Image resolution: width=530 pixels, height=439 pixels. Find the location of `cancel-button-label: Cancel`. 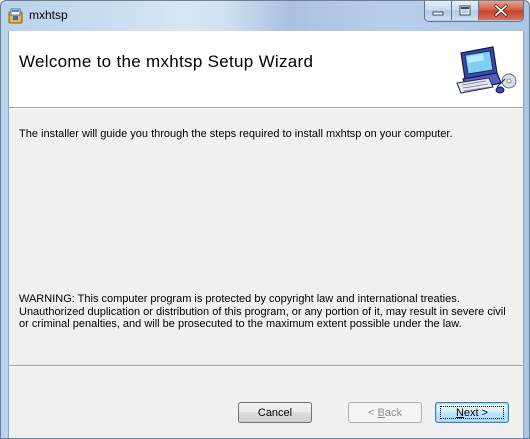

cancel-button-label: Cancel is located at coordinates (275, 413).